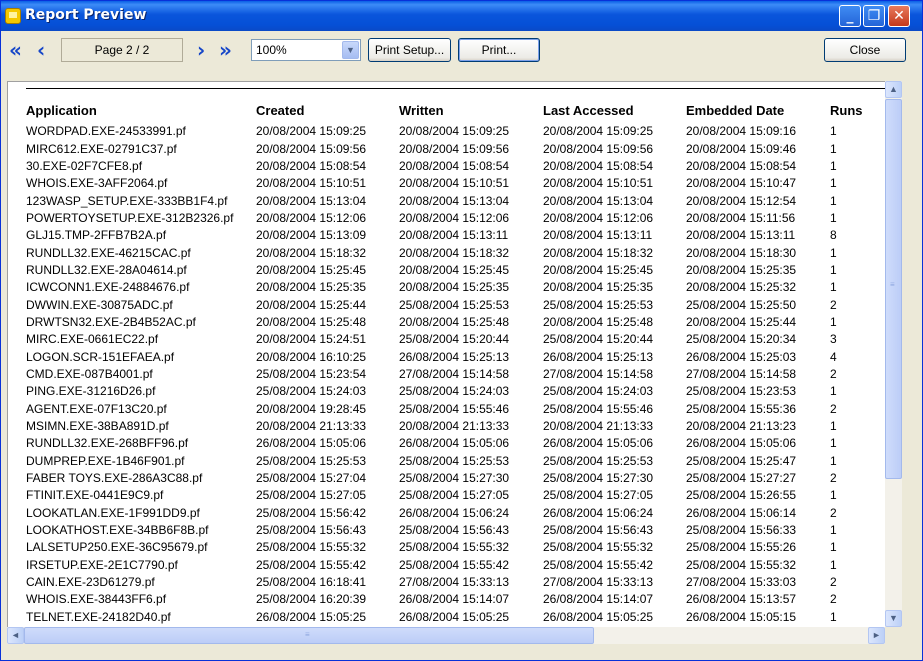 This screenshot has width=923, height=661. What do you see at coordinates (350, 50) in the screenshot?
I see `chevron-down-icon: ▼` at bounding box center [350, 50].